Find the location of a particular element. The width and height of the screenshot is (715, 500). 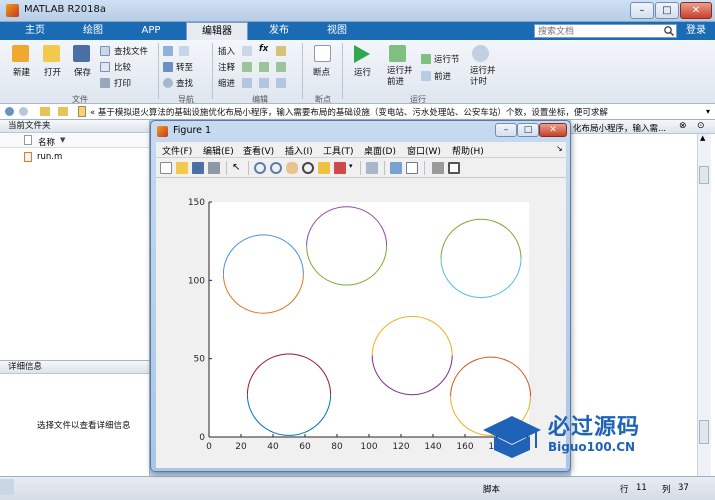

indent-button: 缩进 is located at coordinates (226, 83).